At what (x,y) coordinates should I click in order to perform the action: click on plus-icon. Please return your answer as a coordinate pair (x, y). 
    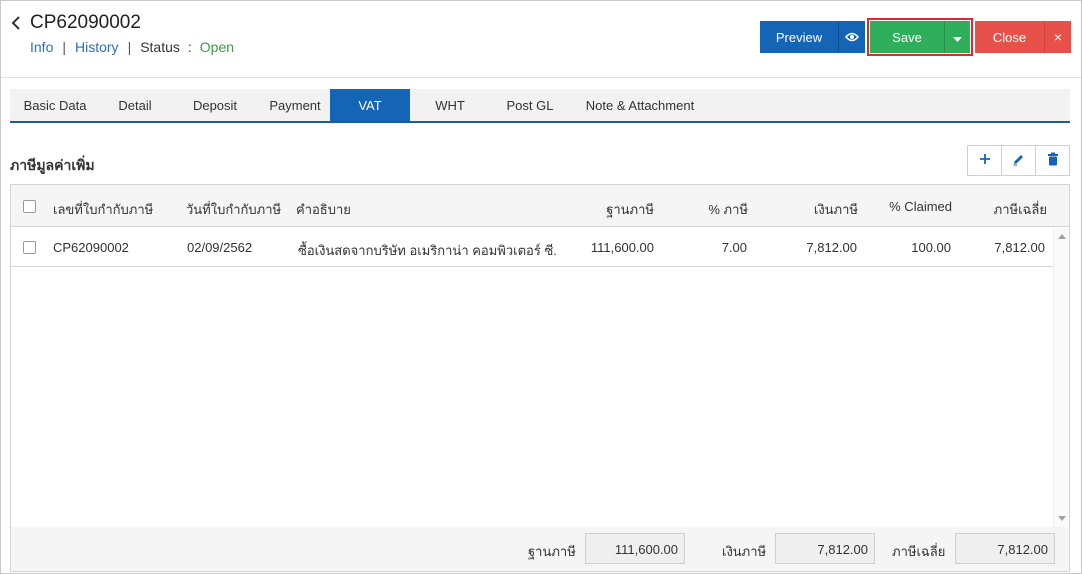
    Looking at the image, I should click on (985, 160).